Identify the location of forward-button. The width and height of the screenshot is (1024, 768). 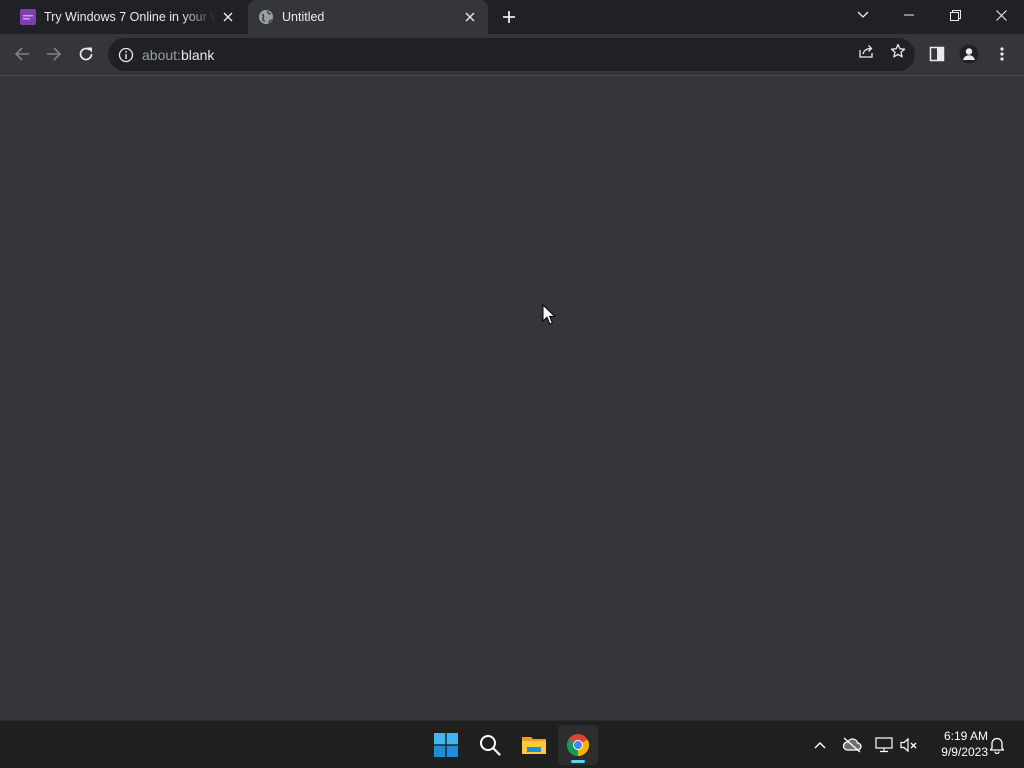
(54, 54).